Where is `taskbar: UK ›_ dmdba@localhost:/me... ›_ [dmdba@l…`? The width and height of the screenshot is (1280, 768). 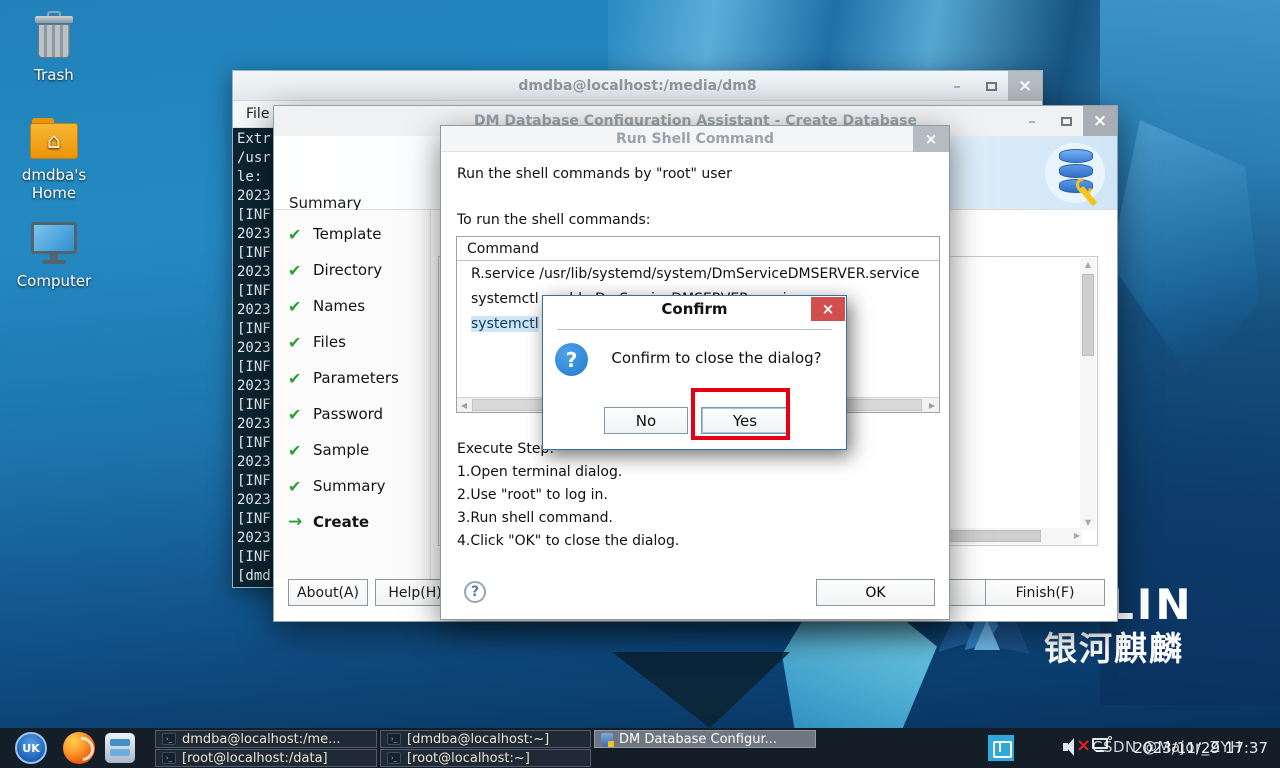 taskbar: UK ›_ dmdba@localhost:/me... ›_ [dmdba@l… is located at coordinates (640, 748).